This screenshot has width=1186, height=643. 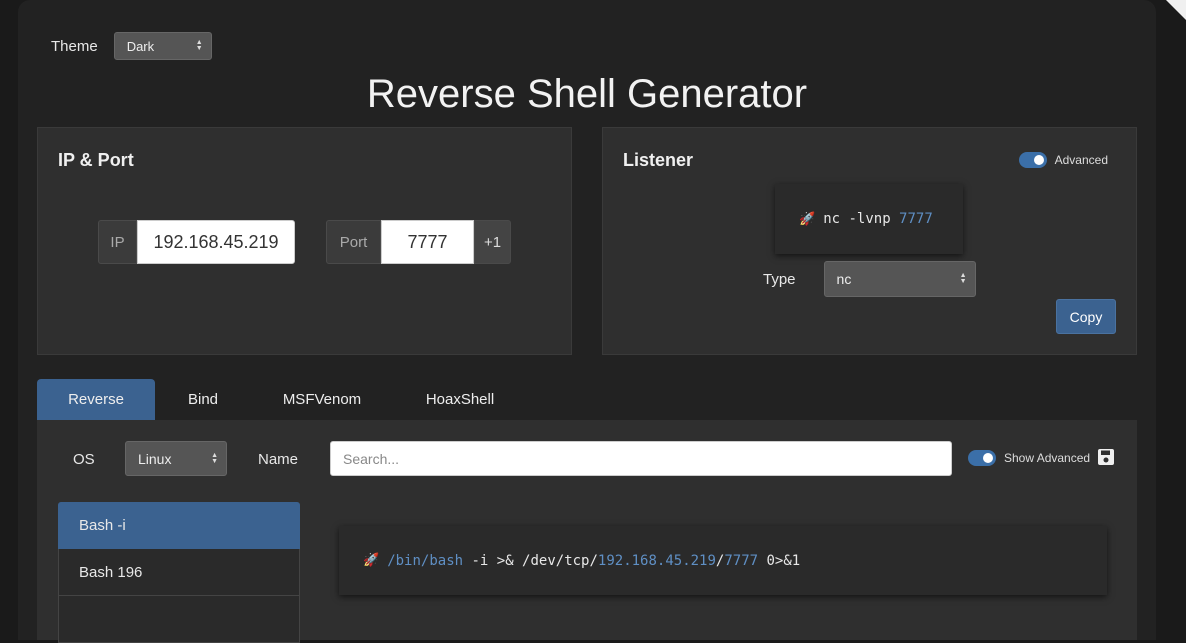 I want to click on show-advanced-label: Show Advanced, so click(x=1047, y=458).